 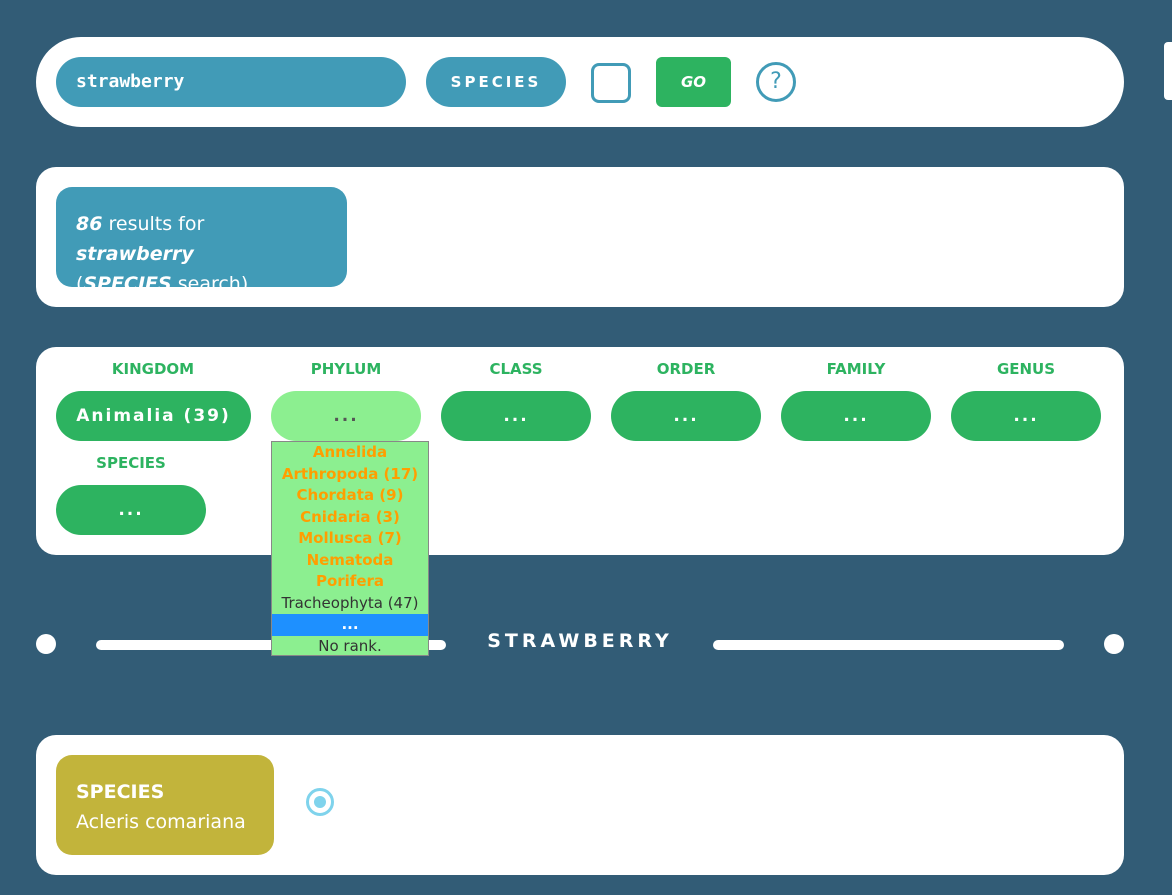 I want to click on divider-title: STRAWBERRY, so click(x=580, y=641).